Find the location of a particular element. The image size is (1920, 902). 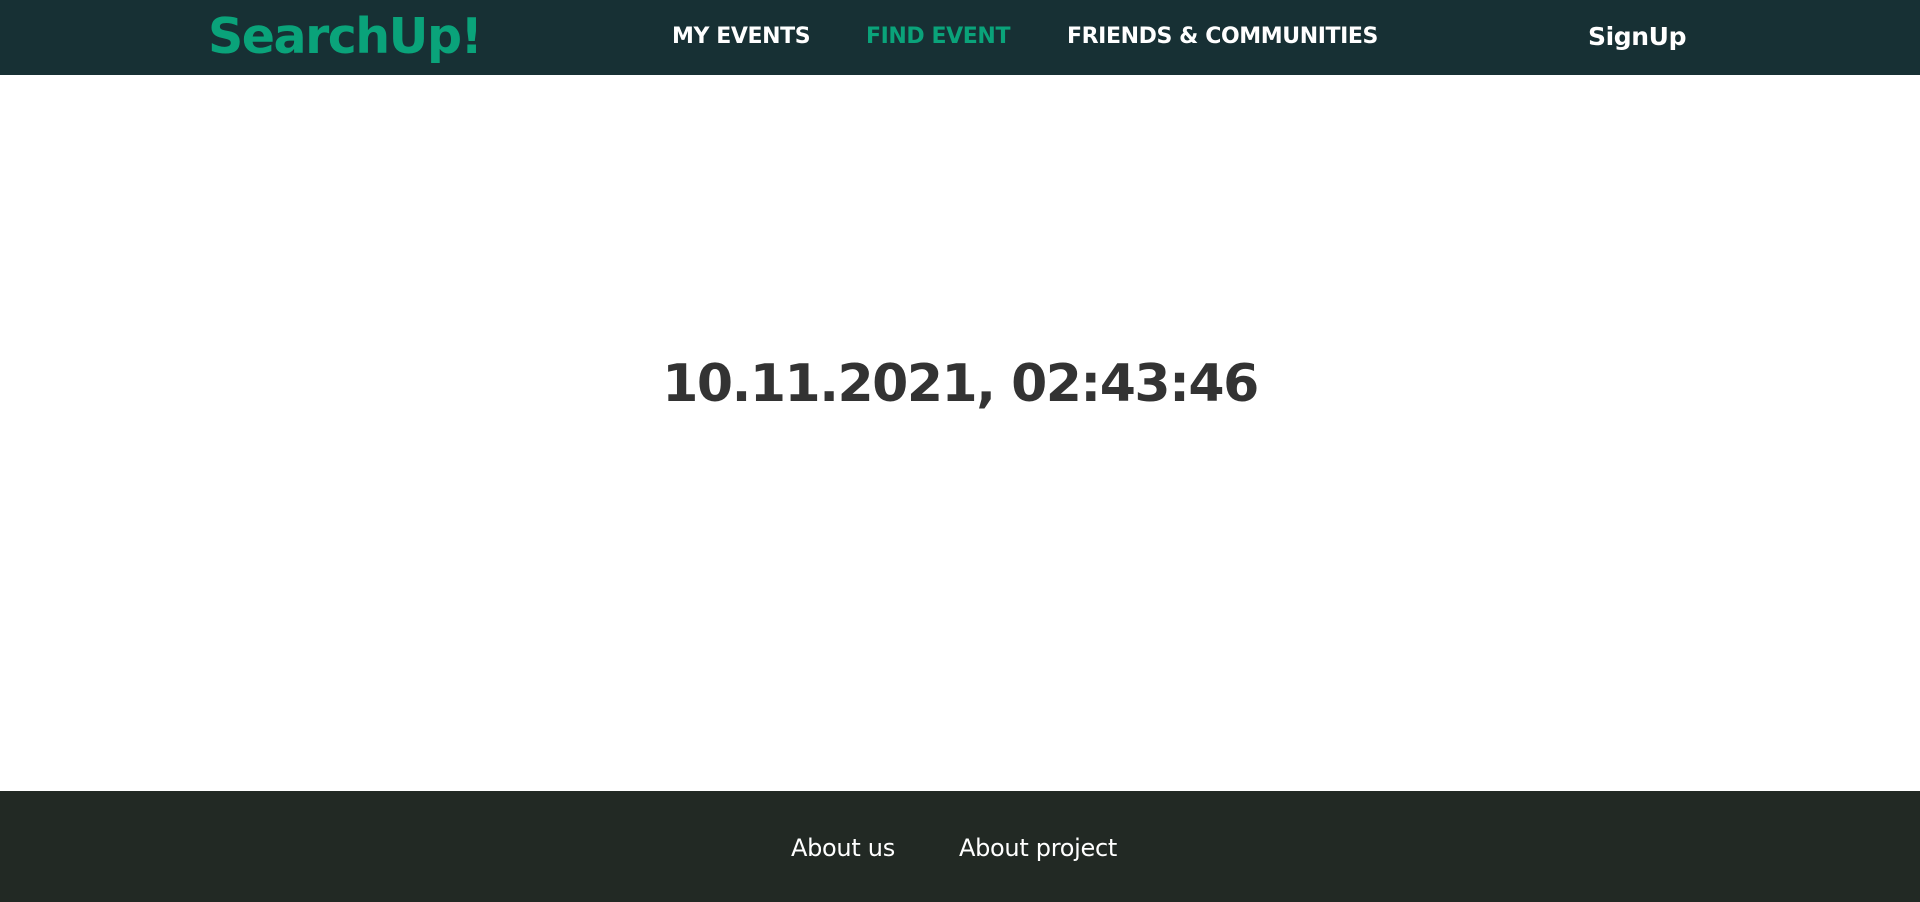

footer: About us About project is located at coordinates (960, 846).